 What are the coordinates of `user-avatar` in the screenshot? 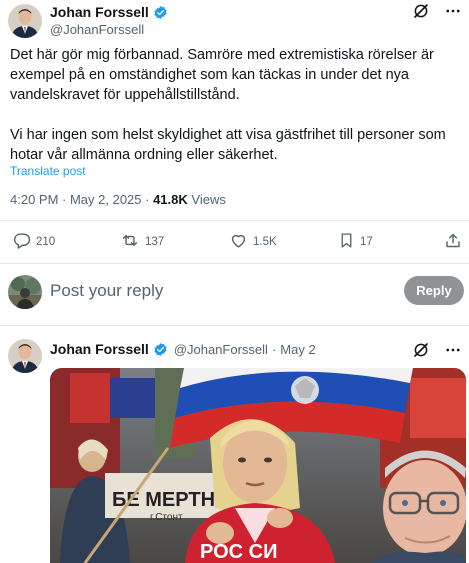 It's located at (25, 292).